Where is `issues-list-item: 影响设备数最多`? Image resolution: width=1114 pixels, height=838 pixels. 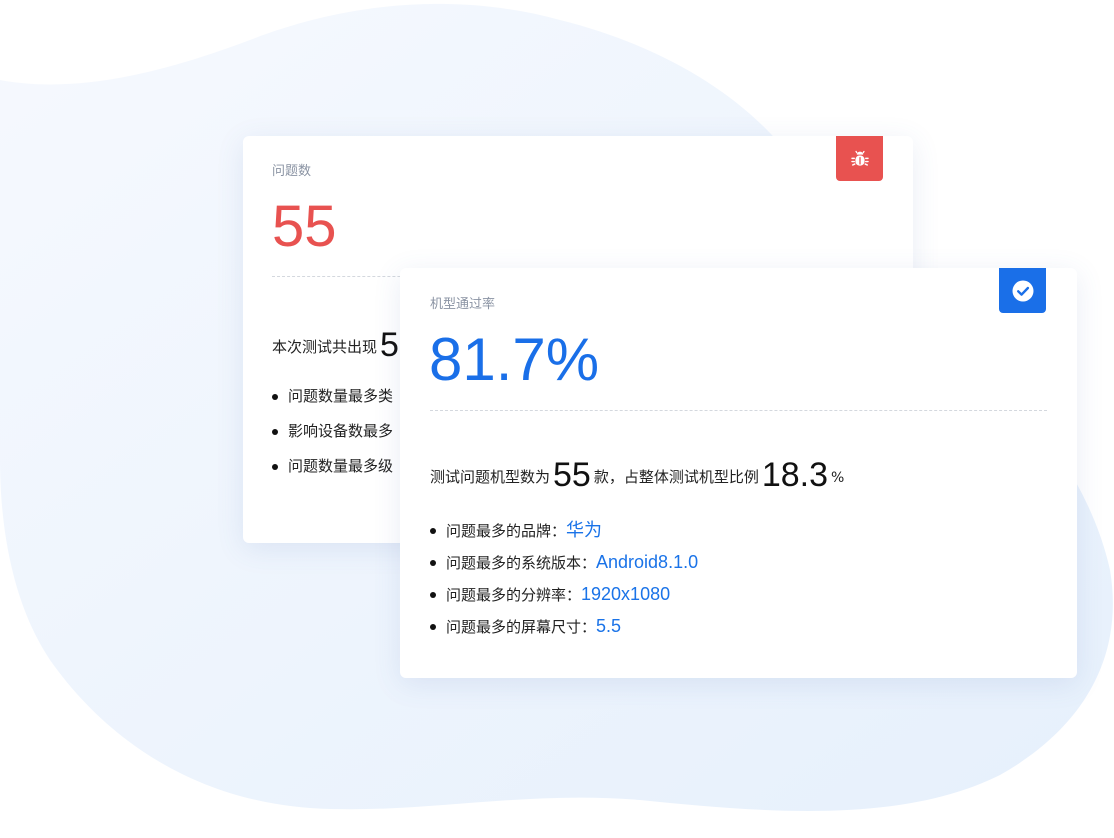
issues-list-item: 影响设备数最多 is located at coordinates (332, 431).